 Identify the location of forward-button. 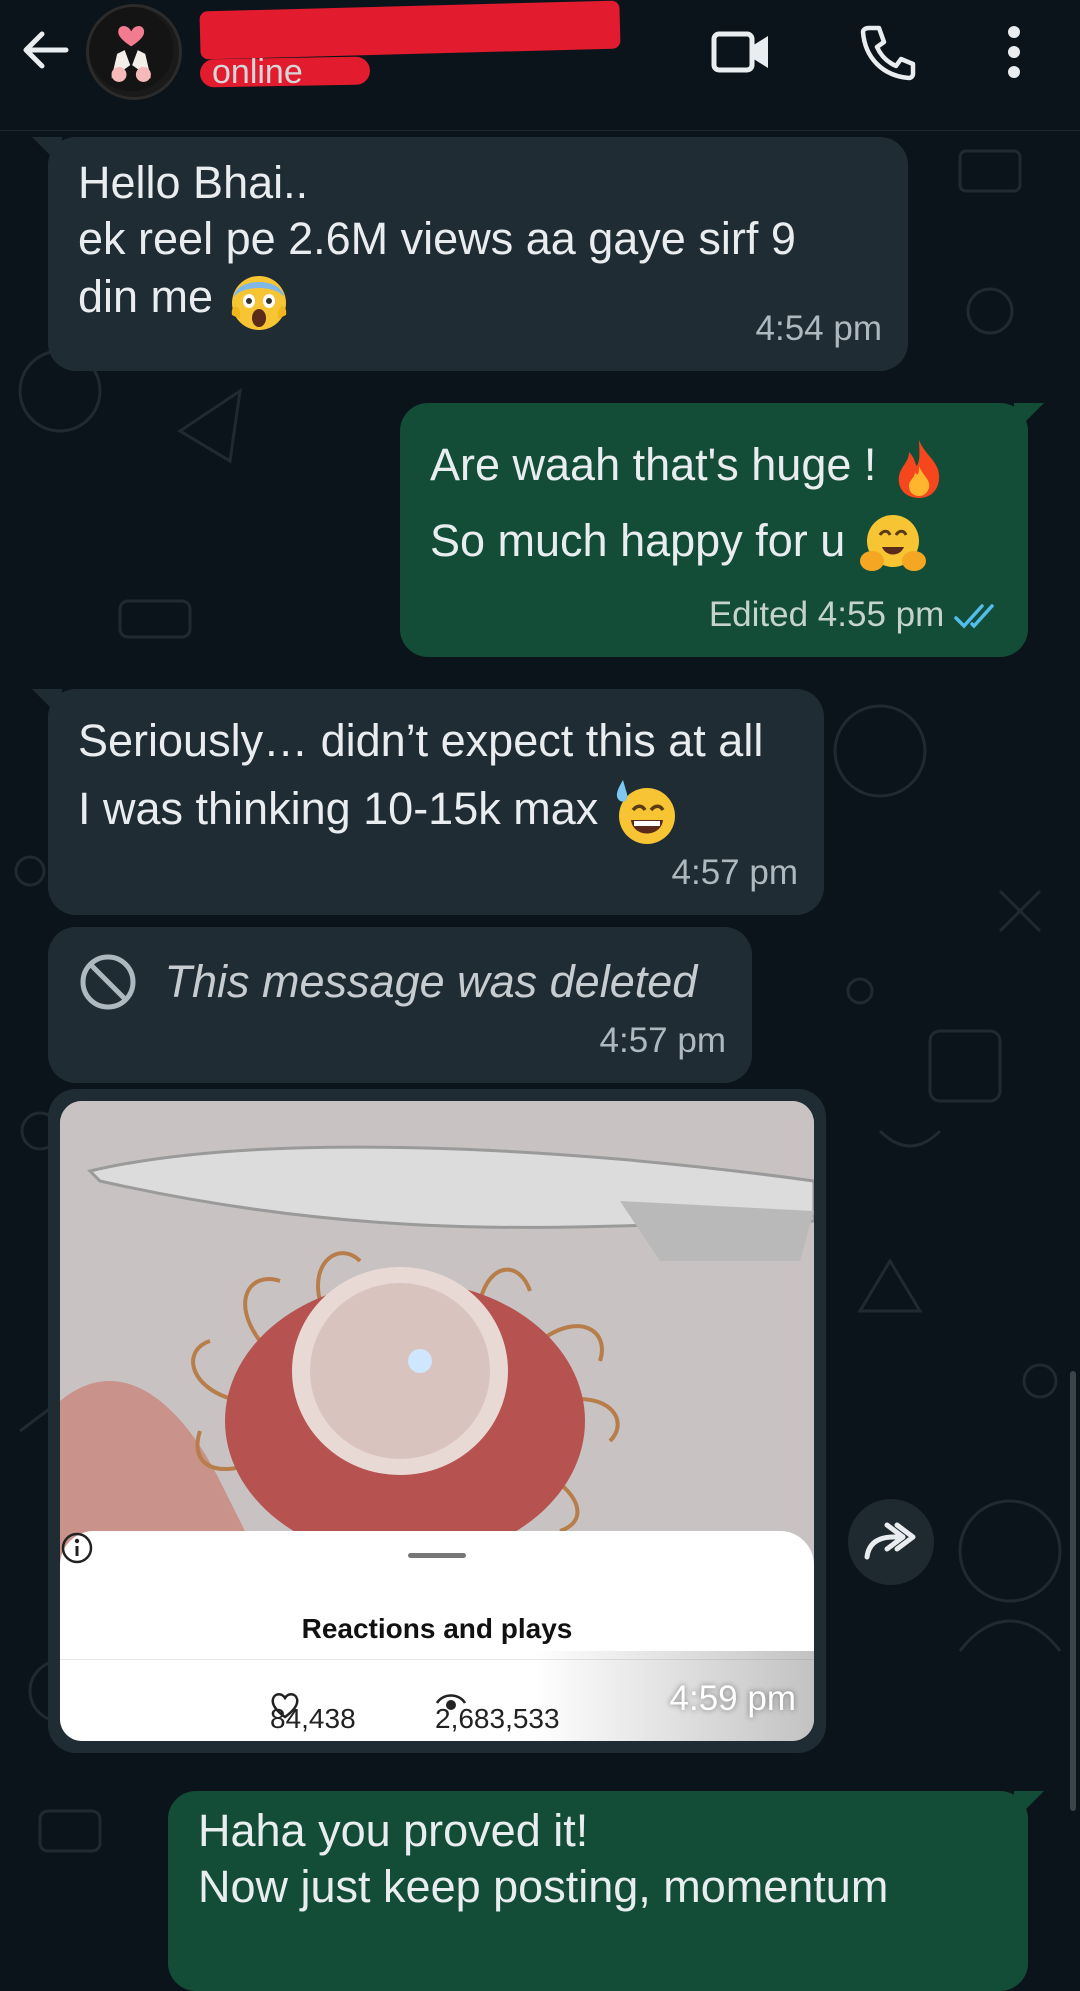
(891, 1542).